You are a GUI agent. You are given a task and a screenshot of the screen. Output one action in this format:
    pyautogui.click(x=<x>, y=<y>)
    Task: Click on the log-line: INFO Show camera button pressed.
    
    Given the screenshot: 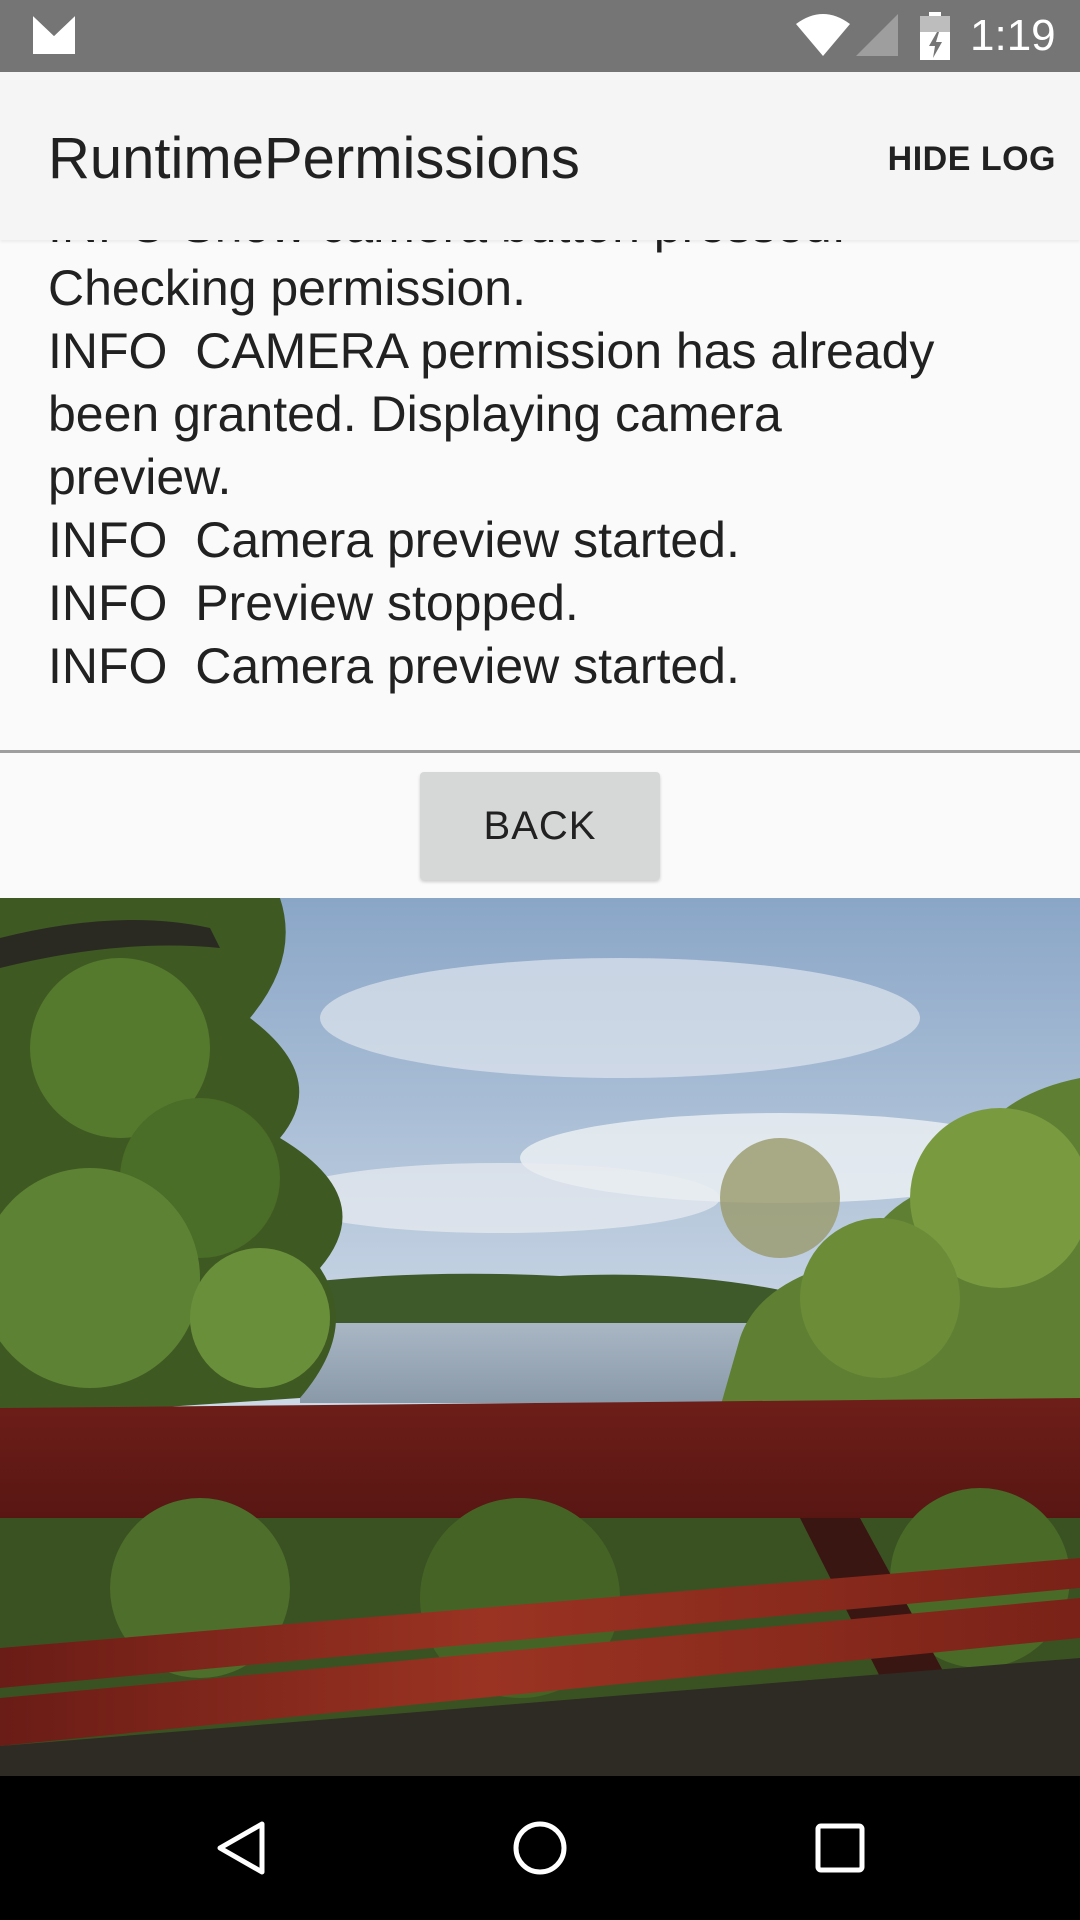 What is the action you would take?
    pyautogui.click(x=548, y=248)
    